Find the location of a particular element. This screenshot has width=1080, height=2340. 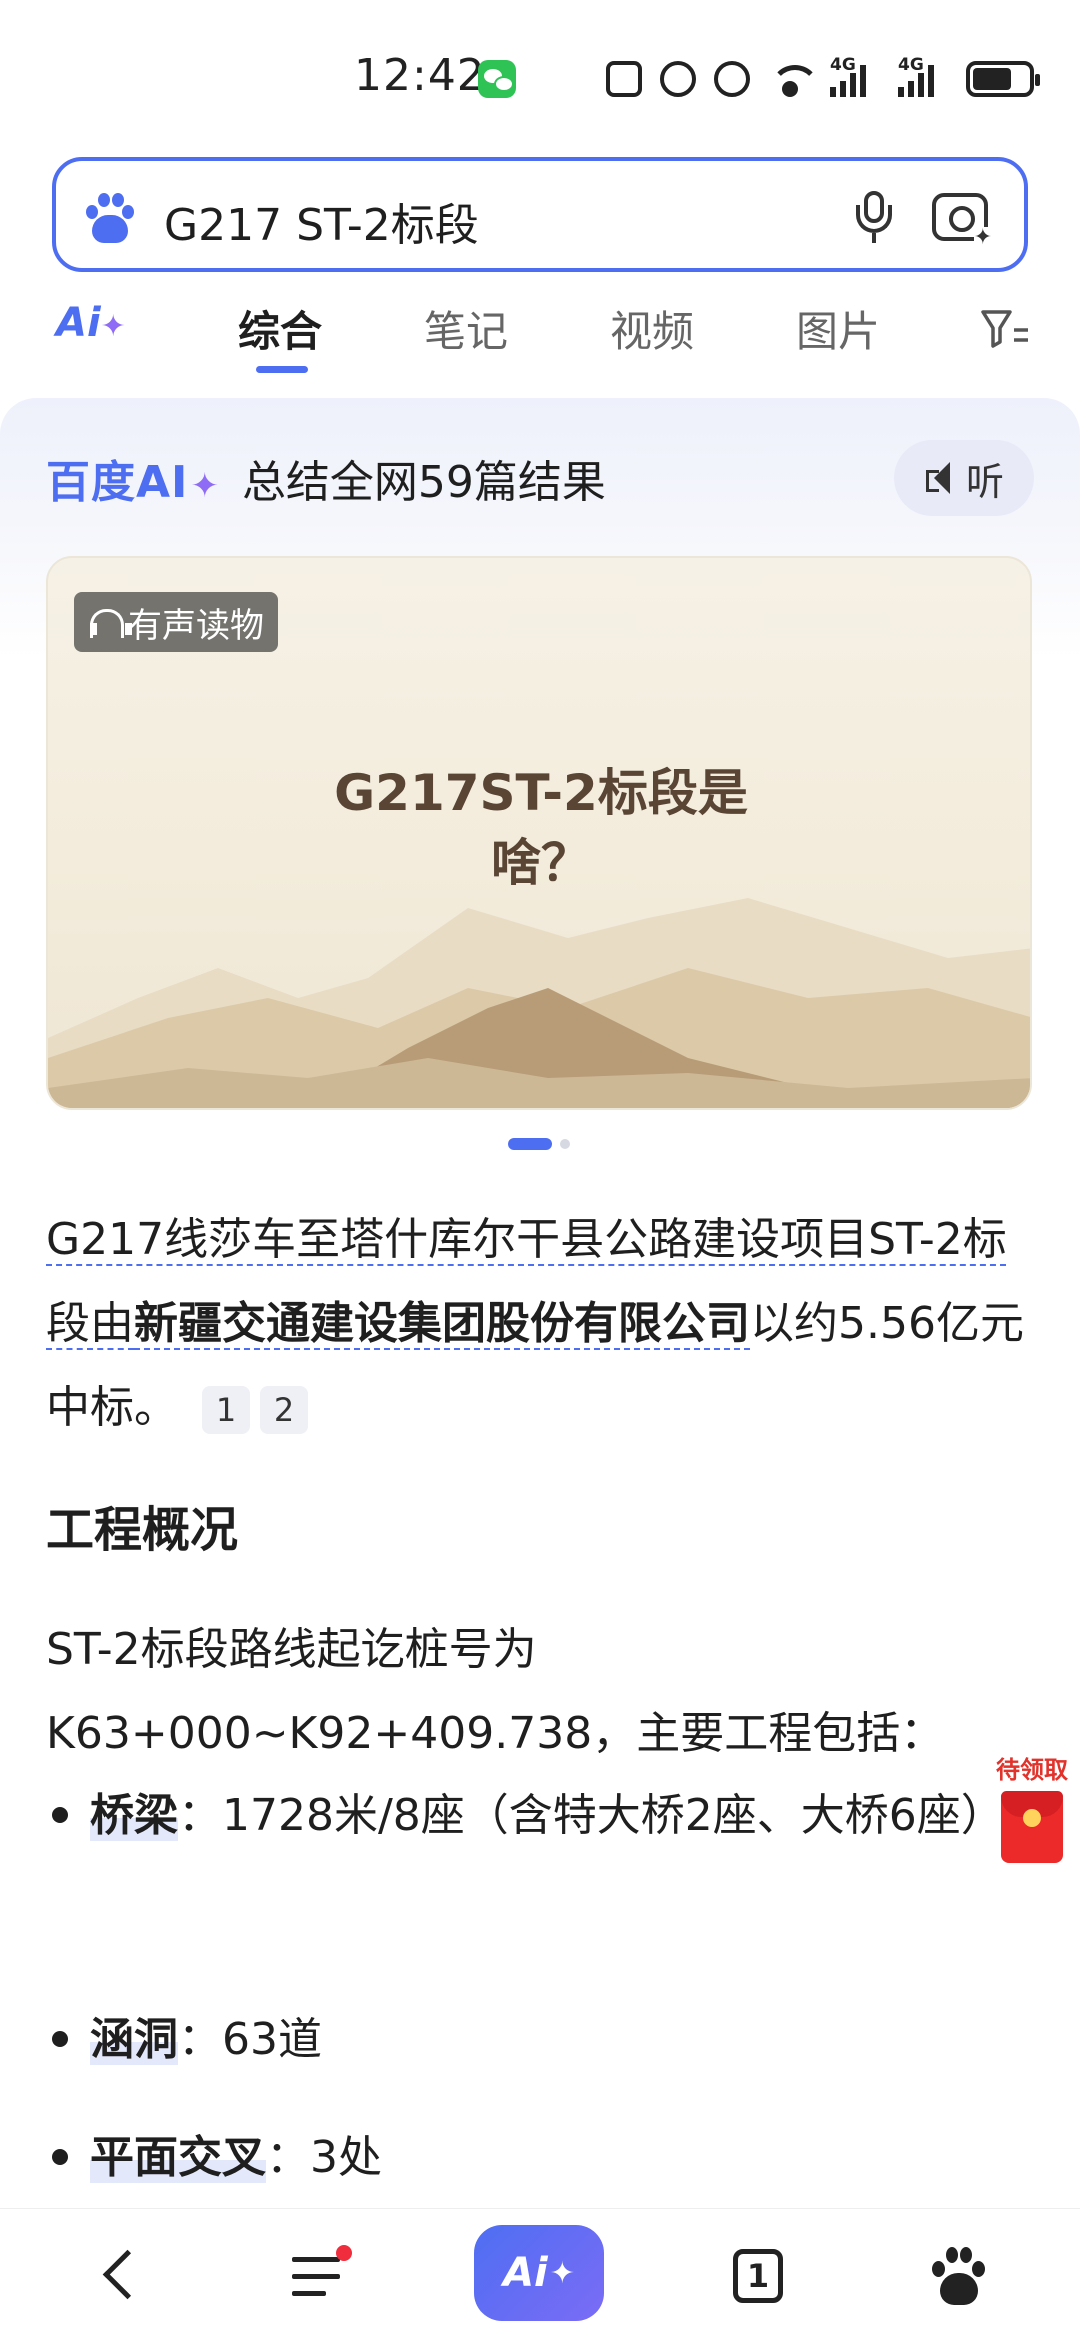

citation-1: 1 is located at coordinates (226, 1410).